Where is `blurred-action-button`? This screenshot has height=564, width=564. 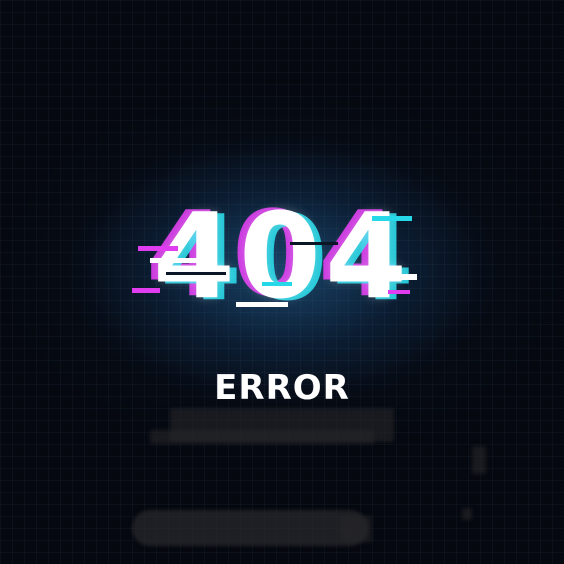 blurred-action-button is located at coordinates (250, 528).